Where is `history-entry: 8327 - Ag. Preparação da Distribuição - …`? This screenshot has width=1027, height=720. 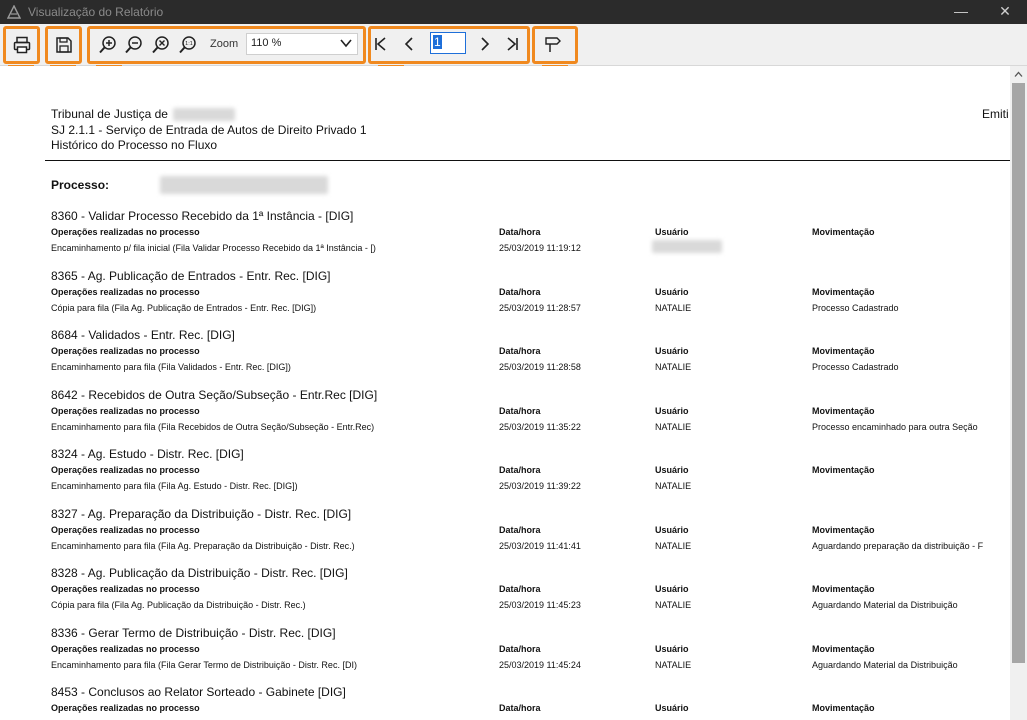
history-entry: 8327 - Ag. Preparação da Distribuição - … is located at coordinates (505, 537).